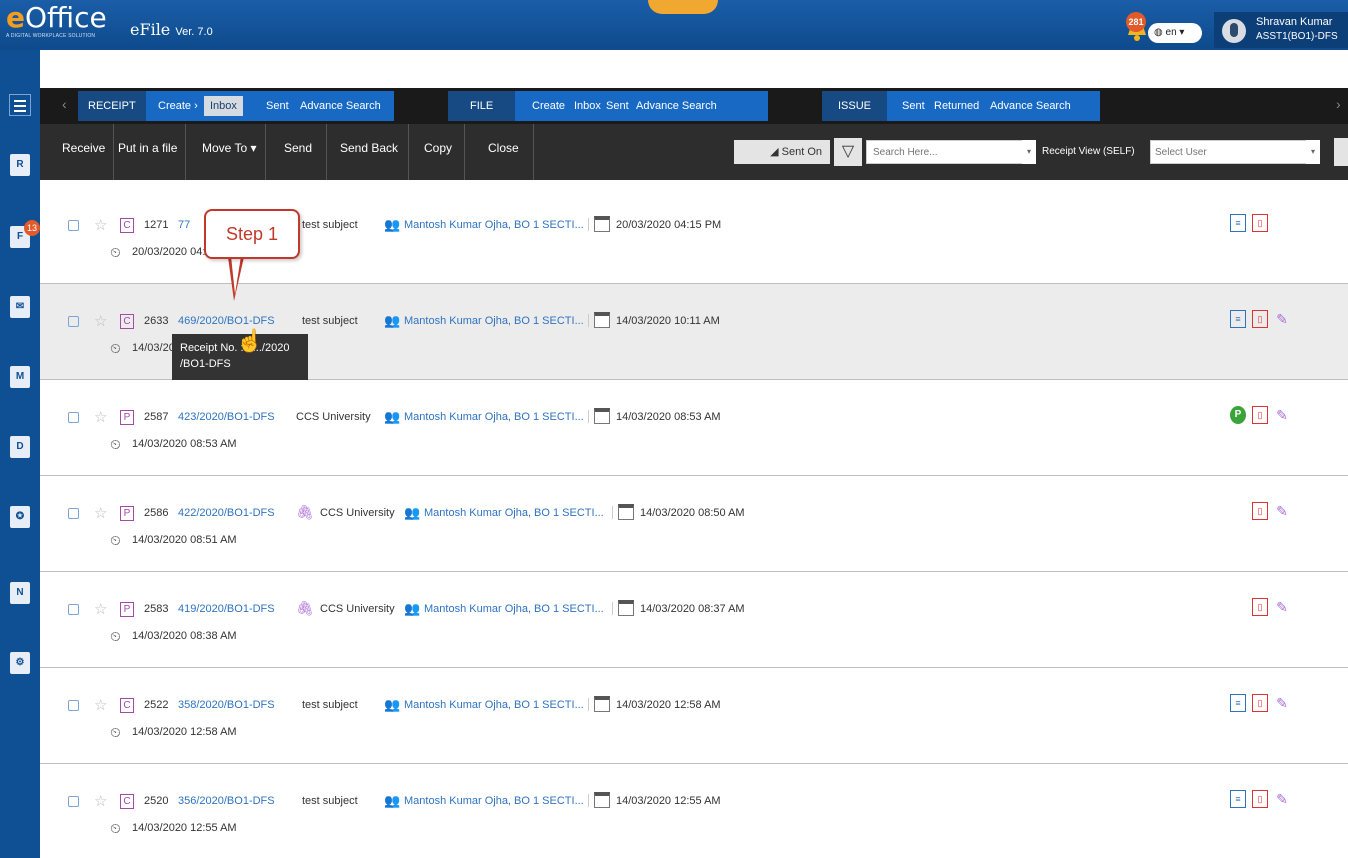  Describe the element at coordinates (370, 152) in the screenshot. I see `send-back-button: Send Back` at that location.